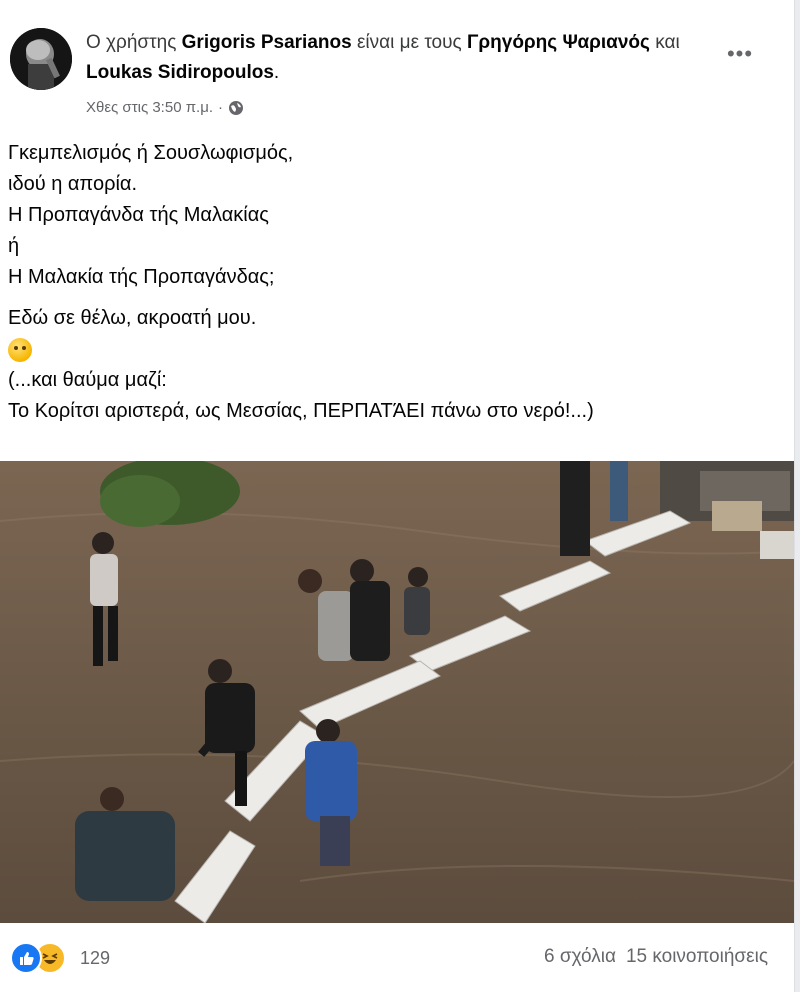 The height and width of the screenshot is (992, 800). What do you see at coordinates (667, 42) in the screenshot?
I see `header-and-text: και` at bounding box center [667, 42].